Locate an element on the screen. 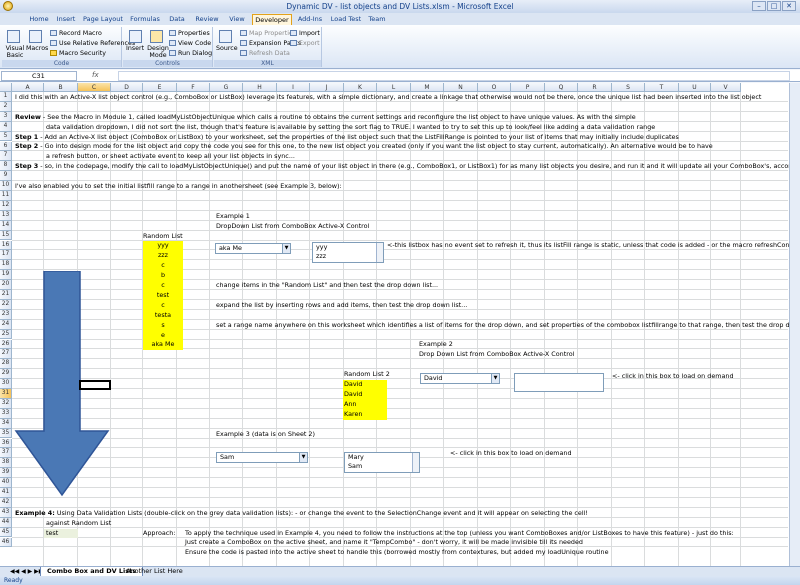 The width and height of the screenshot is (800, 585). design-mode-icon is located at coordinates (156, 36).